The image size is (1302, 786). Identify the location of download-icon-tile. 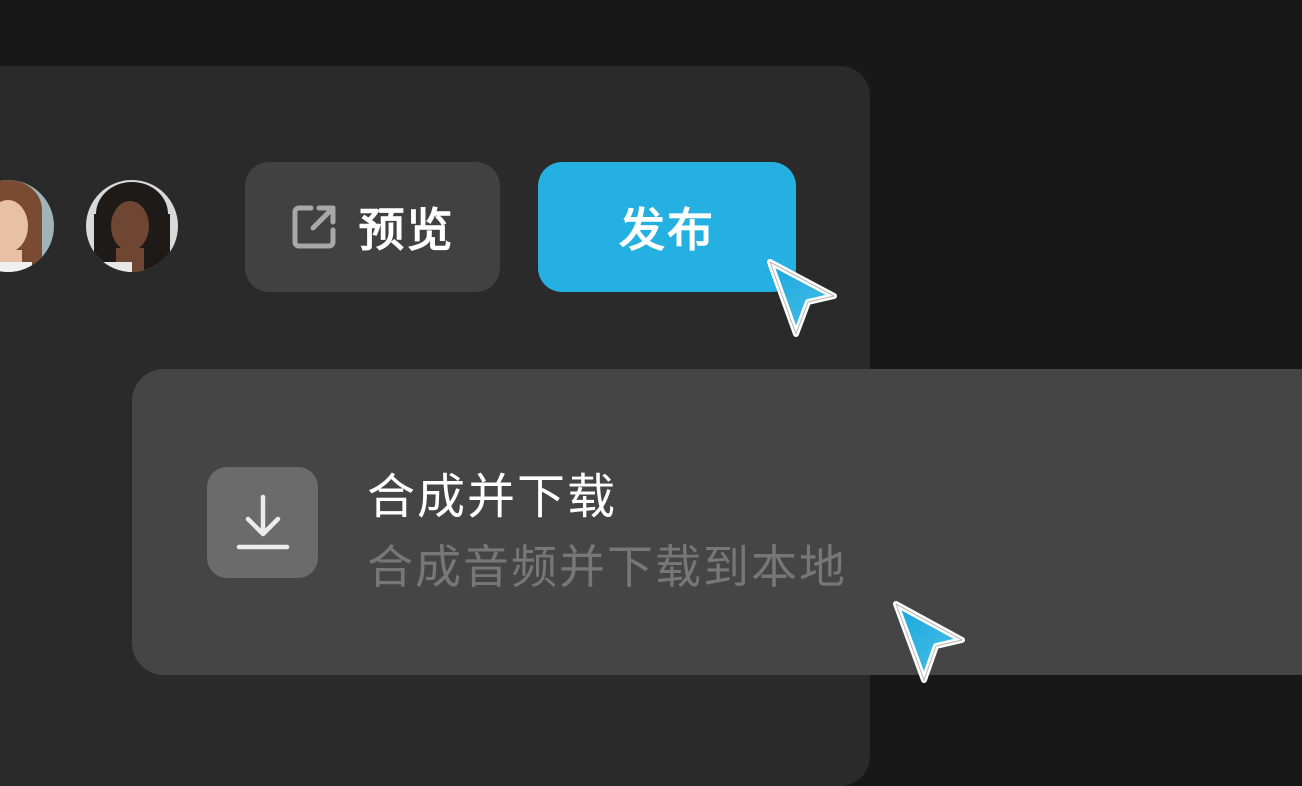
(262, 522).